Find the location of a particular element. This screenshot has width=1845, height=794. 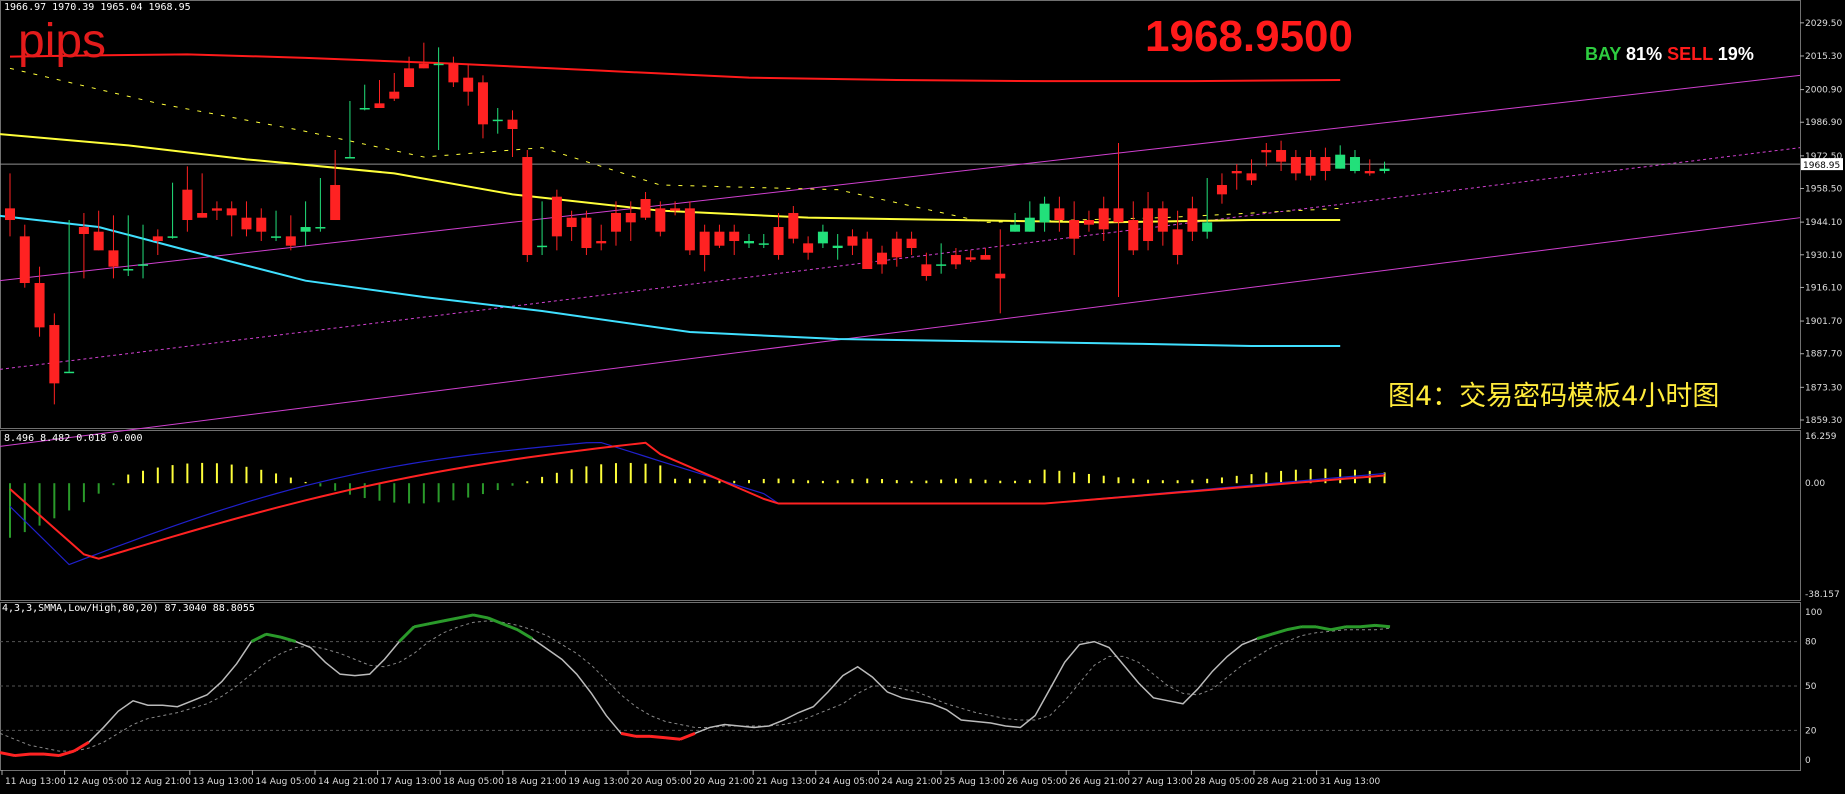

price-tick-label: 1859.30 is located at coordinates (1823, 421).